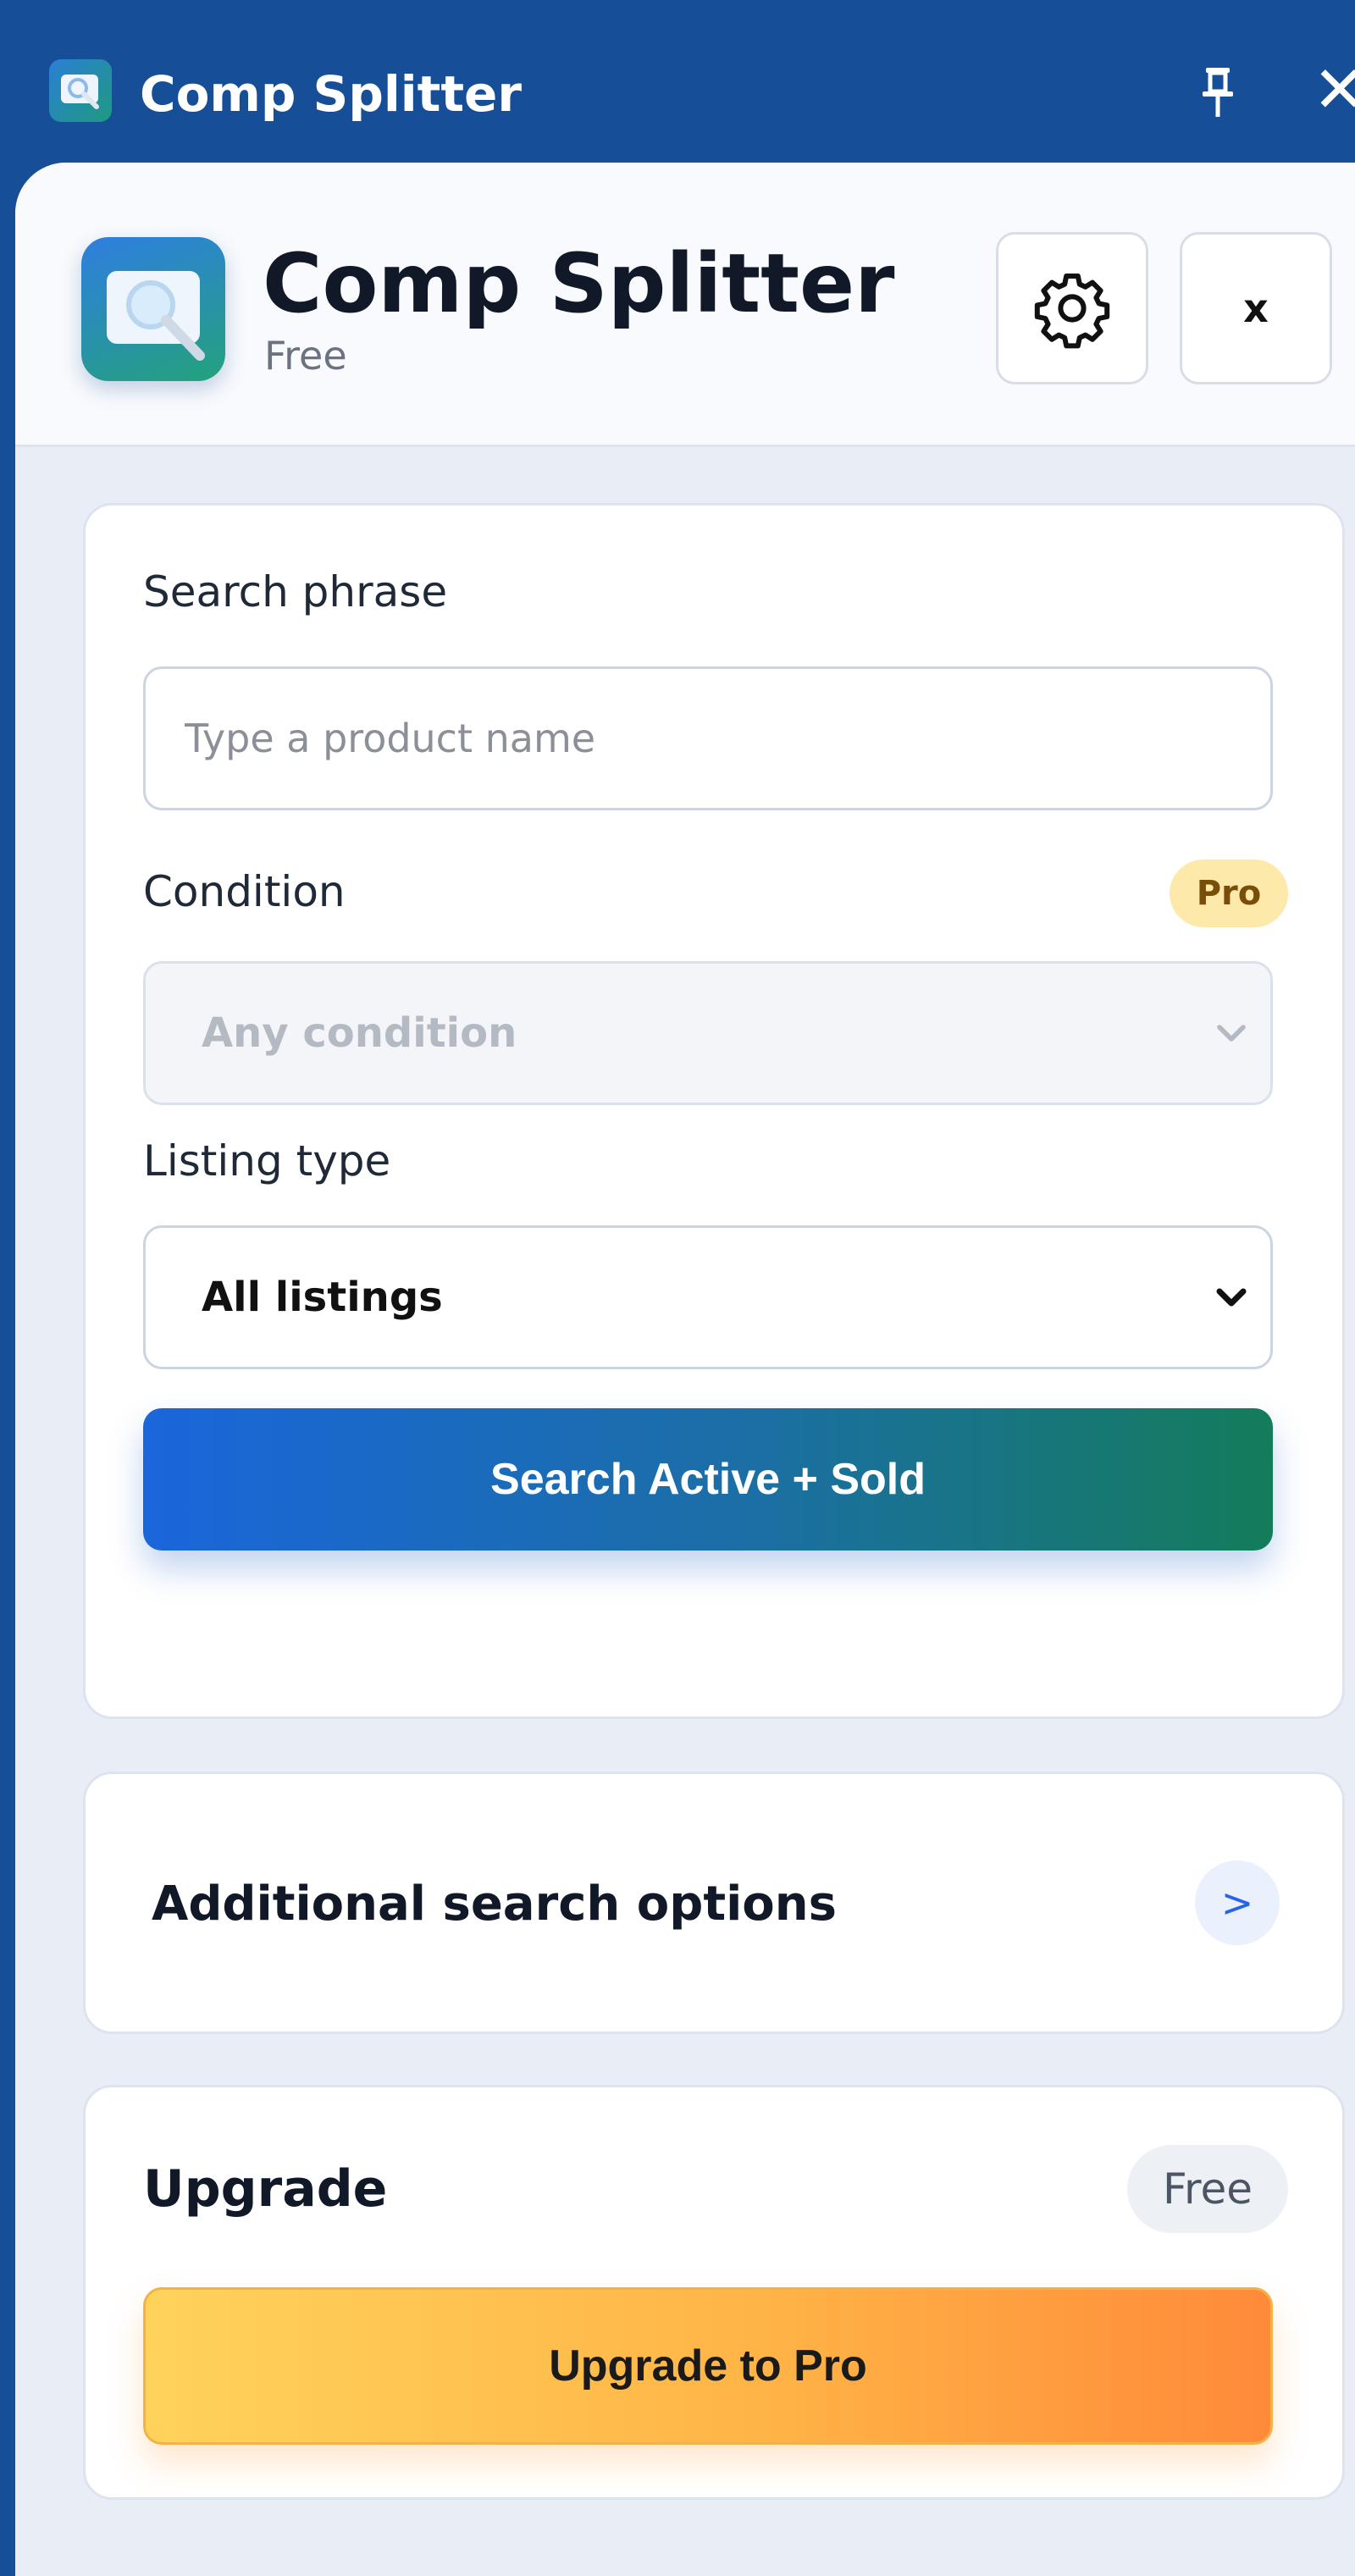 This screenshot has width=1355, height=2576. Describe the element at coordinates (1334, 90) in the screenshot. I see `window-close-button: ✕` at that location.